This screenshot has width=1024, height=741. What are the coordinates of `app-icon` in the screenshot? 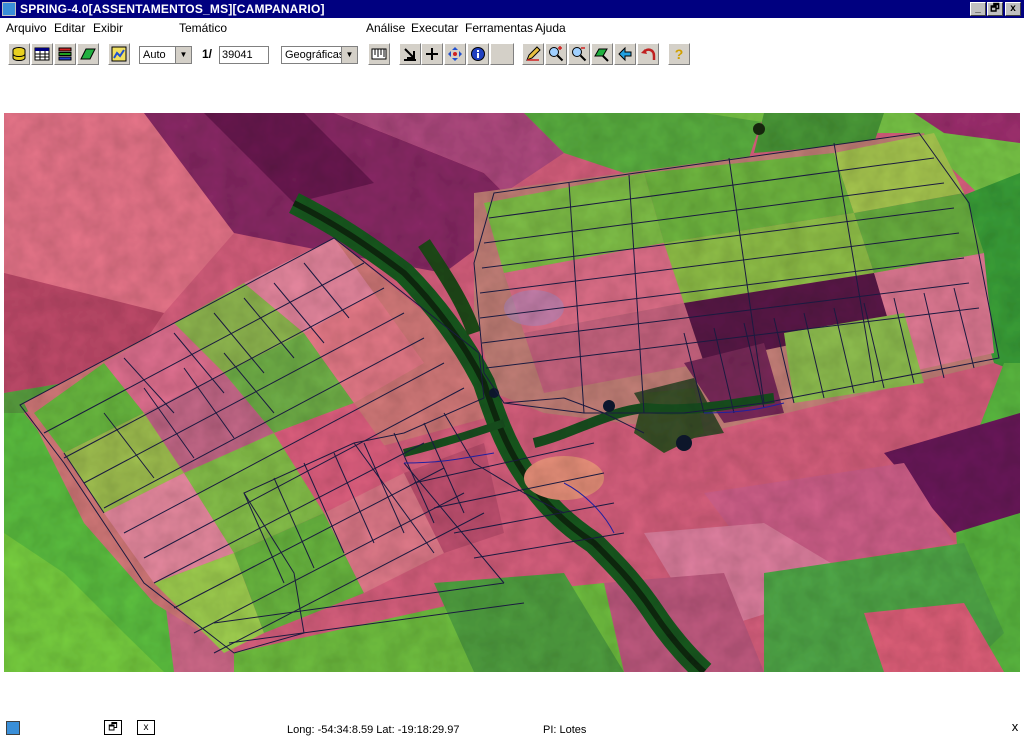 It's located at (9, 9).